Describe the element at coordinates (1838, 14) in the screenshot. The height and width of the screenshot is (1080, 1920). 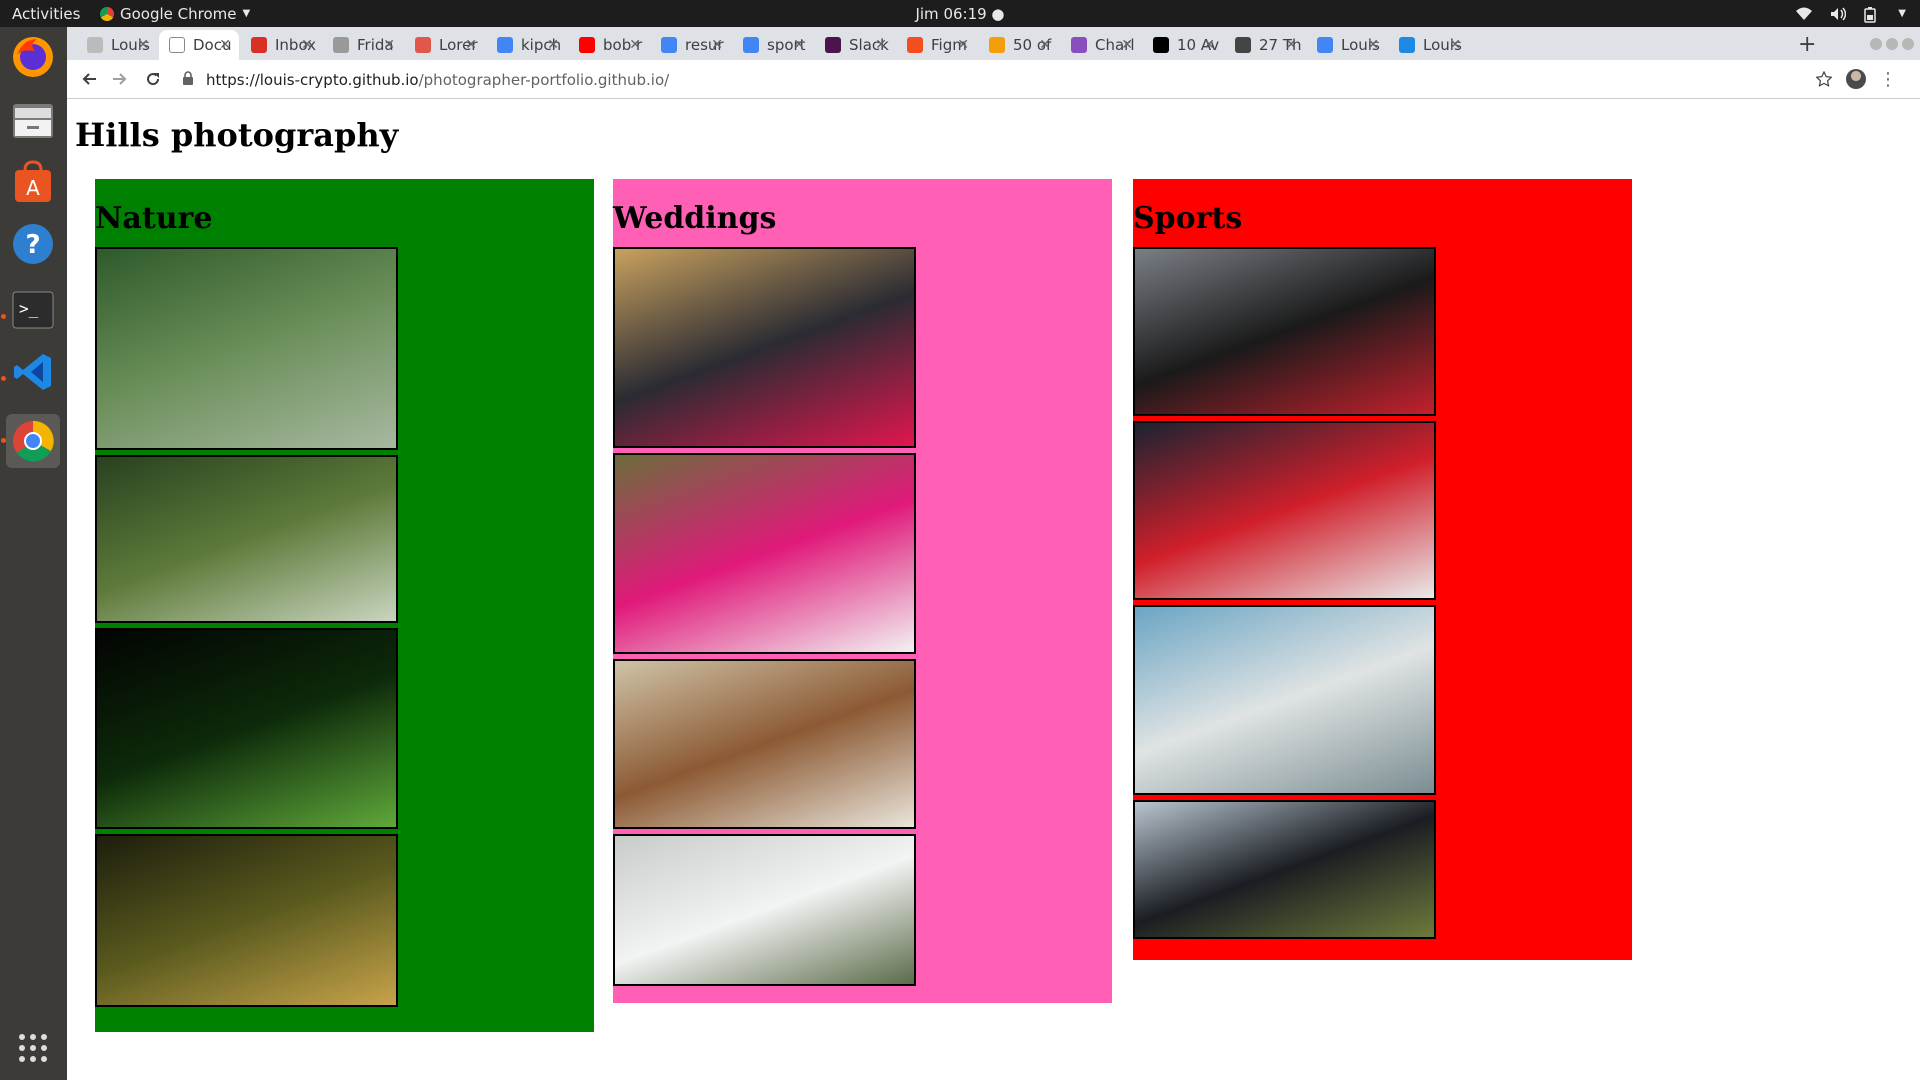
I see `volume-icon` at that location.